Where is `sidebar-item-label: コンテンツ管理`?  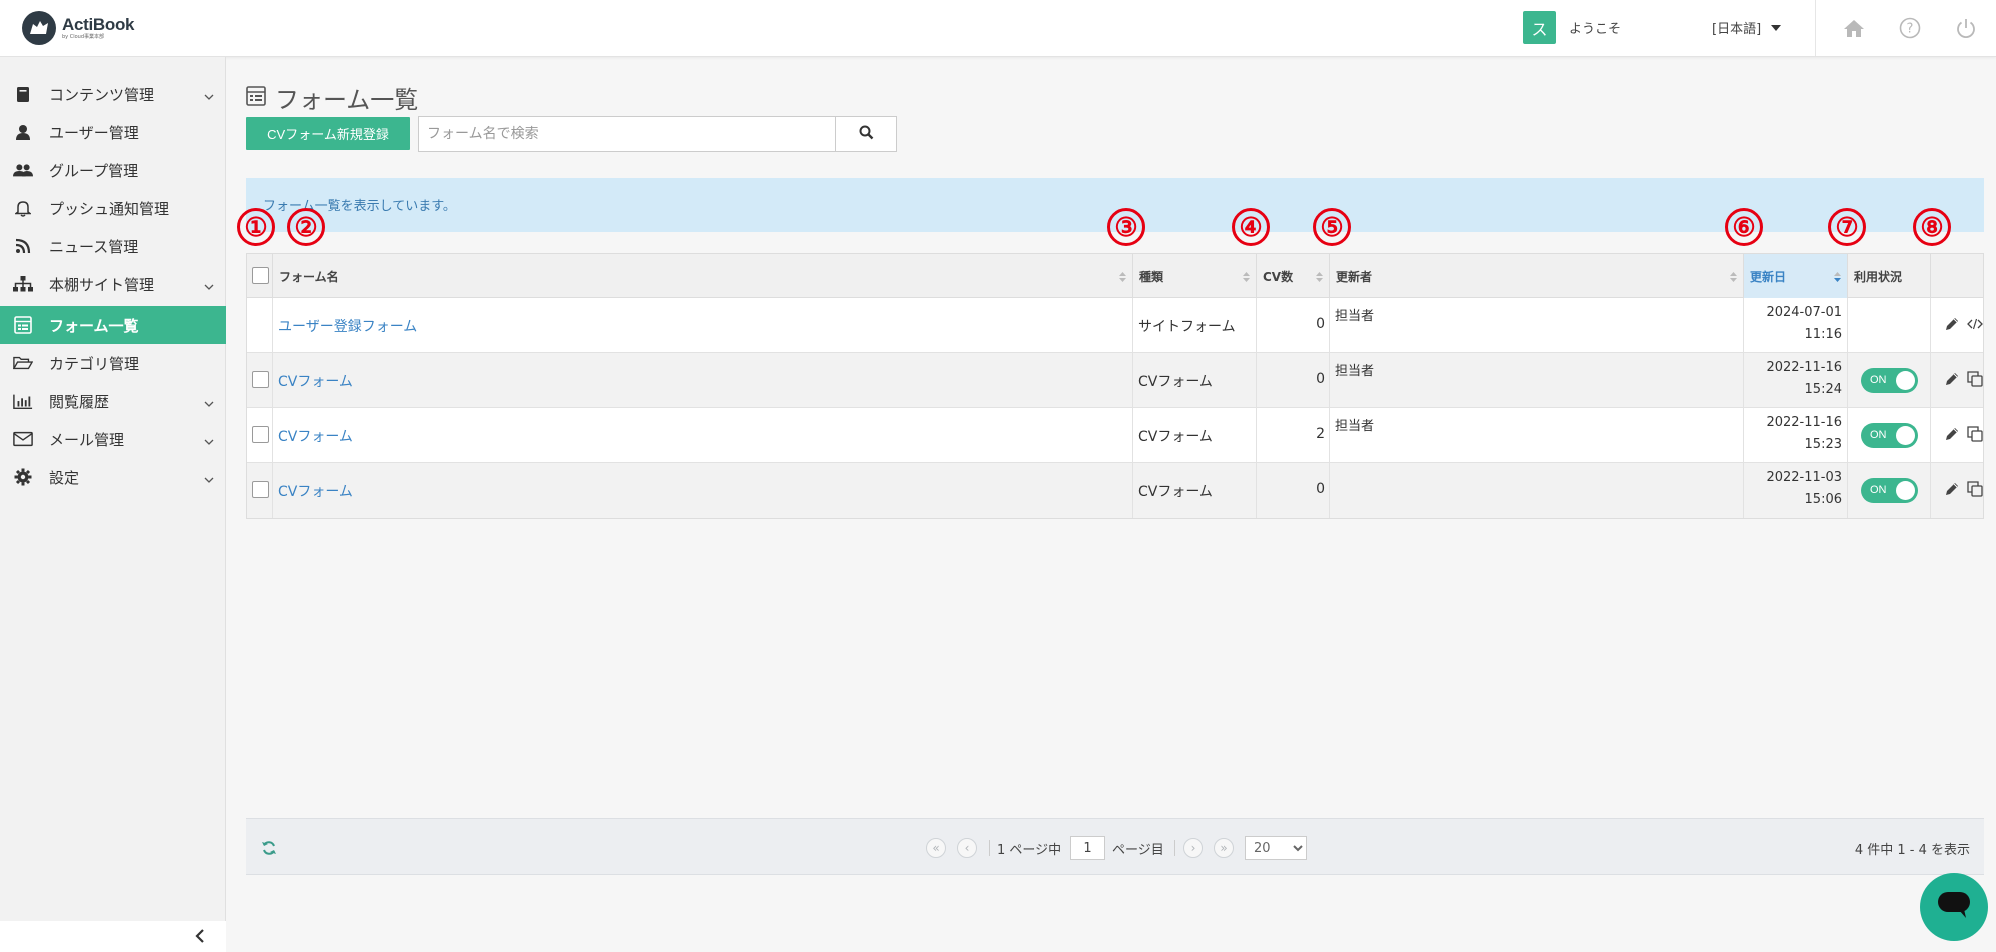 sidebar-item-label: コンテンツ管理 is located at coordinates (102, 94).